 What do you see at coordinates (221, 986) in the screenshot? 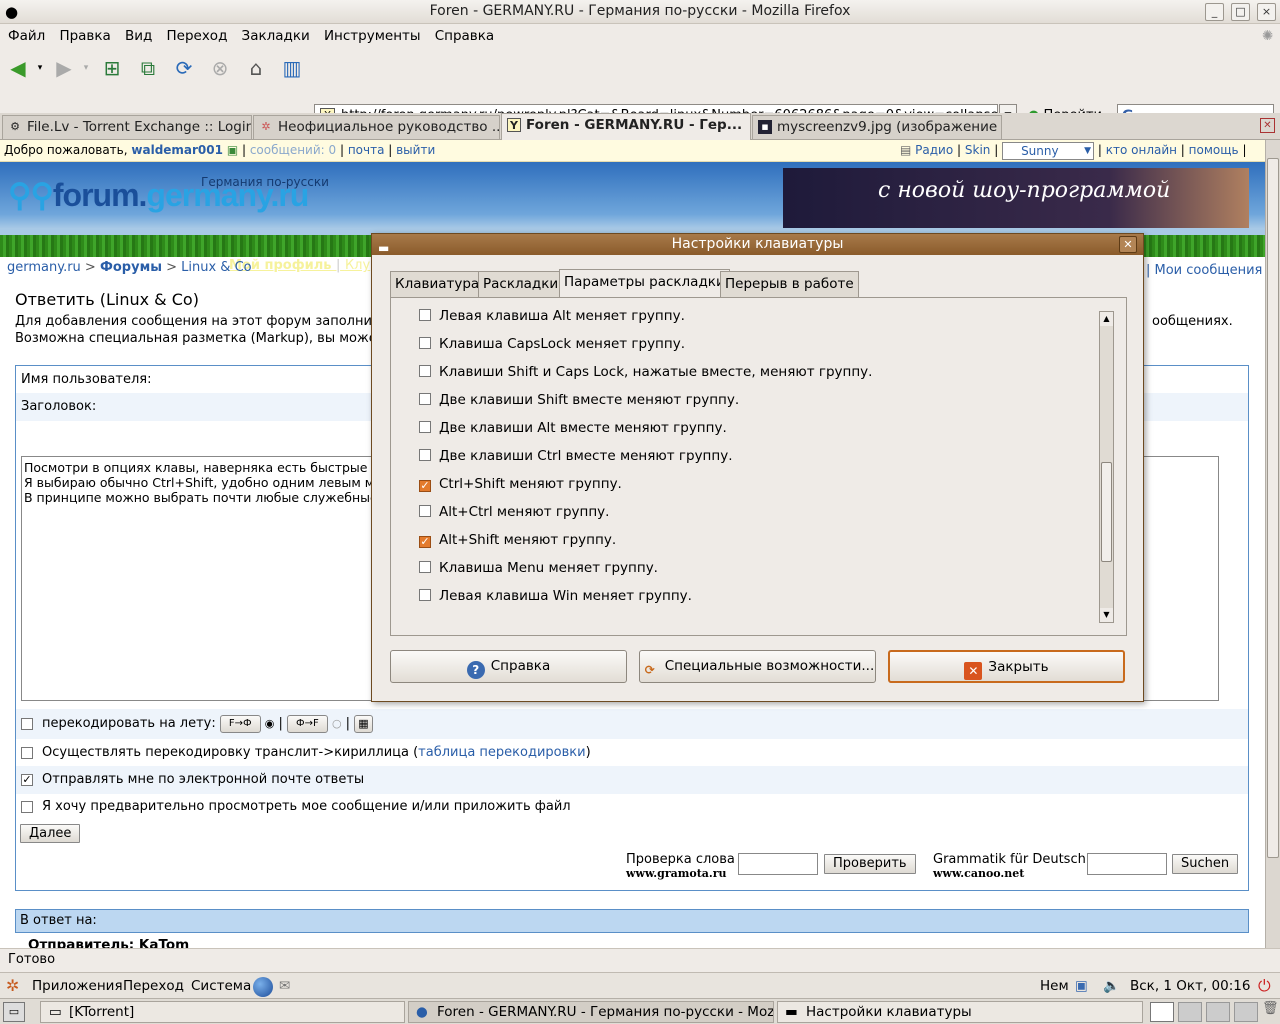
I see `system-menu: Система` at bounding box center [221, 986].